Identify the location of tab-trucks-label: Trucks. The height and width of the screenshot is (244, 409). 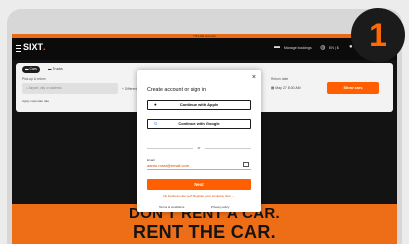
(57, 69).